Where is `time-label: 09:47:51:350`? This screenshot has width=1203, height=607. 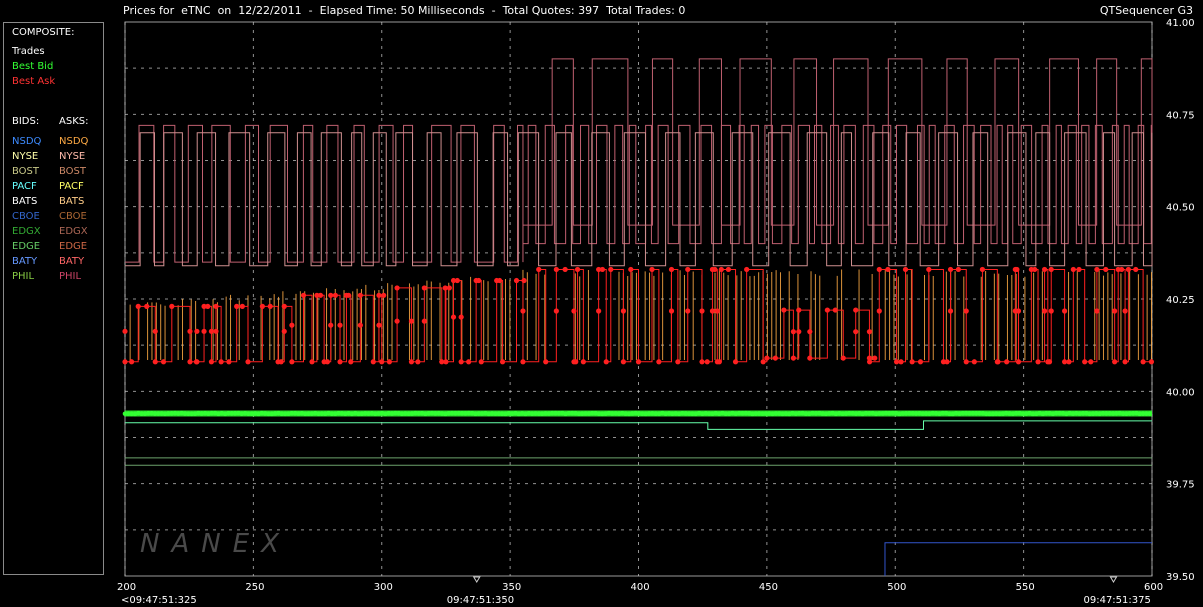 time-label: 09:47:51:350 is located at coordinates (480, 600).